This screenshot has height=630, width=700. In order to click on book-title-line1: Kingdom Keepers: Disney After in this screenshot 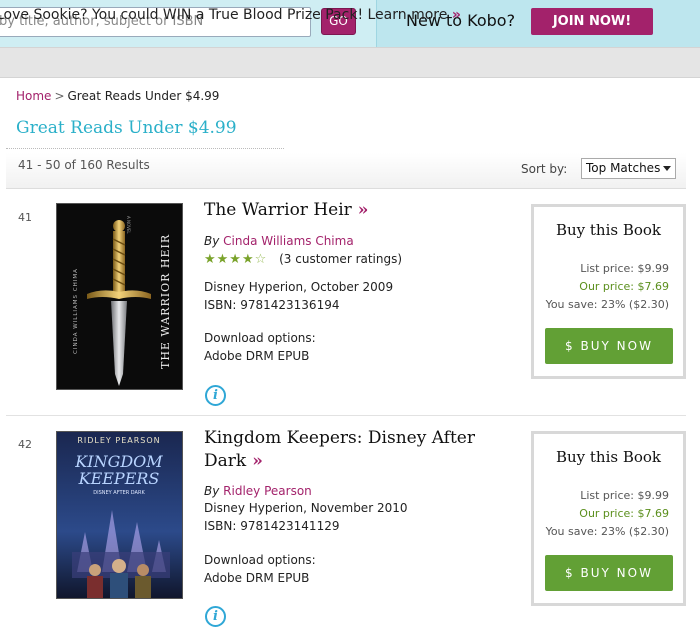, I will do `click(339, 438)`.